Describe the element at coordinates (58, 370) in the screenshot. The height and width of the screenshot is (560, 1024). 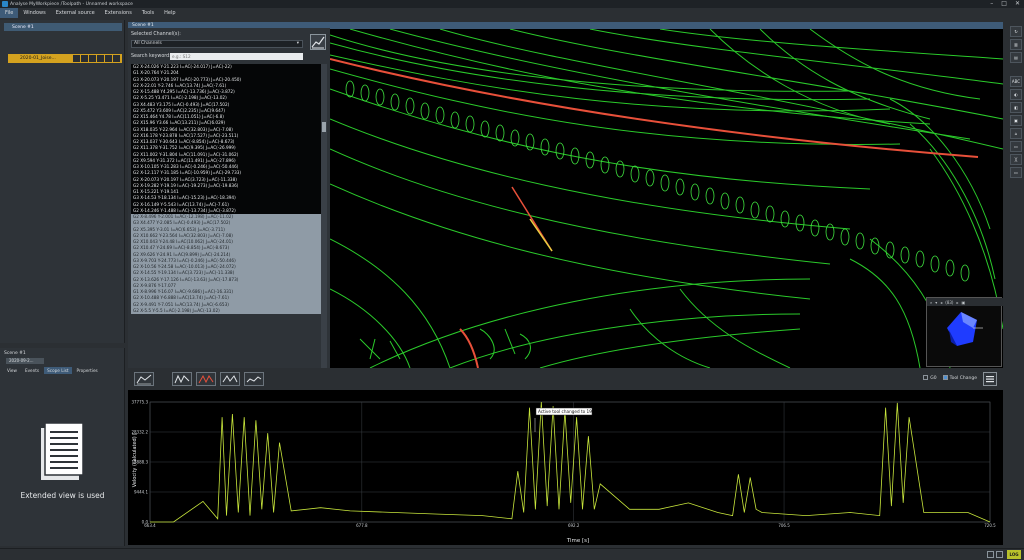
I see `tab-scope-list: Scope List` at that location.